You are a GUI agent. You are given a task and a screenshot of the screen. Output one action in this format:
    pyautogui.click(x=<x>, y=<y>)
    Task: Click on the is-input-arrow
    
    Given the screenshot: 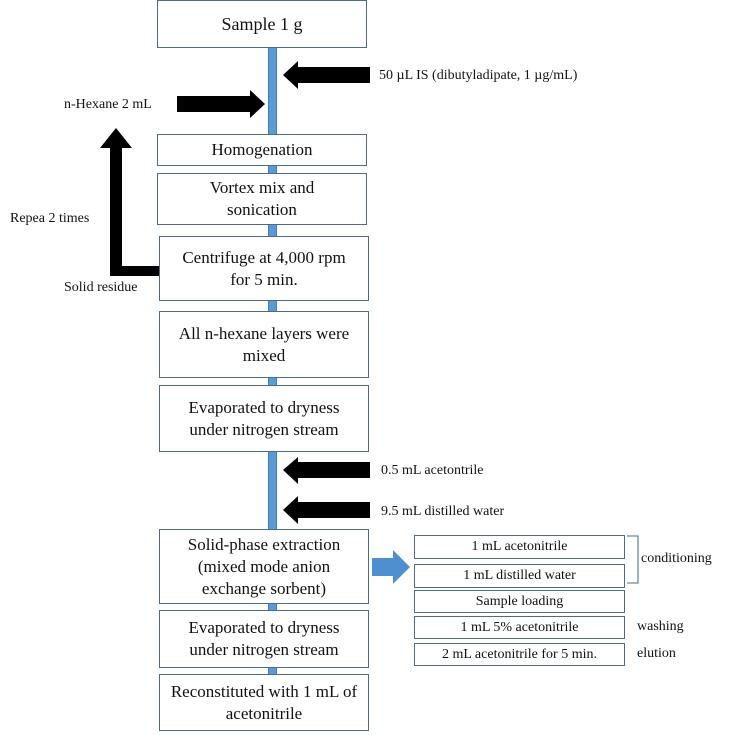 What is the action you would take?
    pyautogui.click(x=326, y=75)
    